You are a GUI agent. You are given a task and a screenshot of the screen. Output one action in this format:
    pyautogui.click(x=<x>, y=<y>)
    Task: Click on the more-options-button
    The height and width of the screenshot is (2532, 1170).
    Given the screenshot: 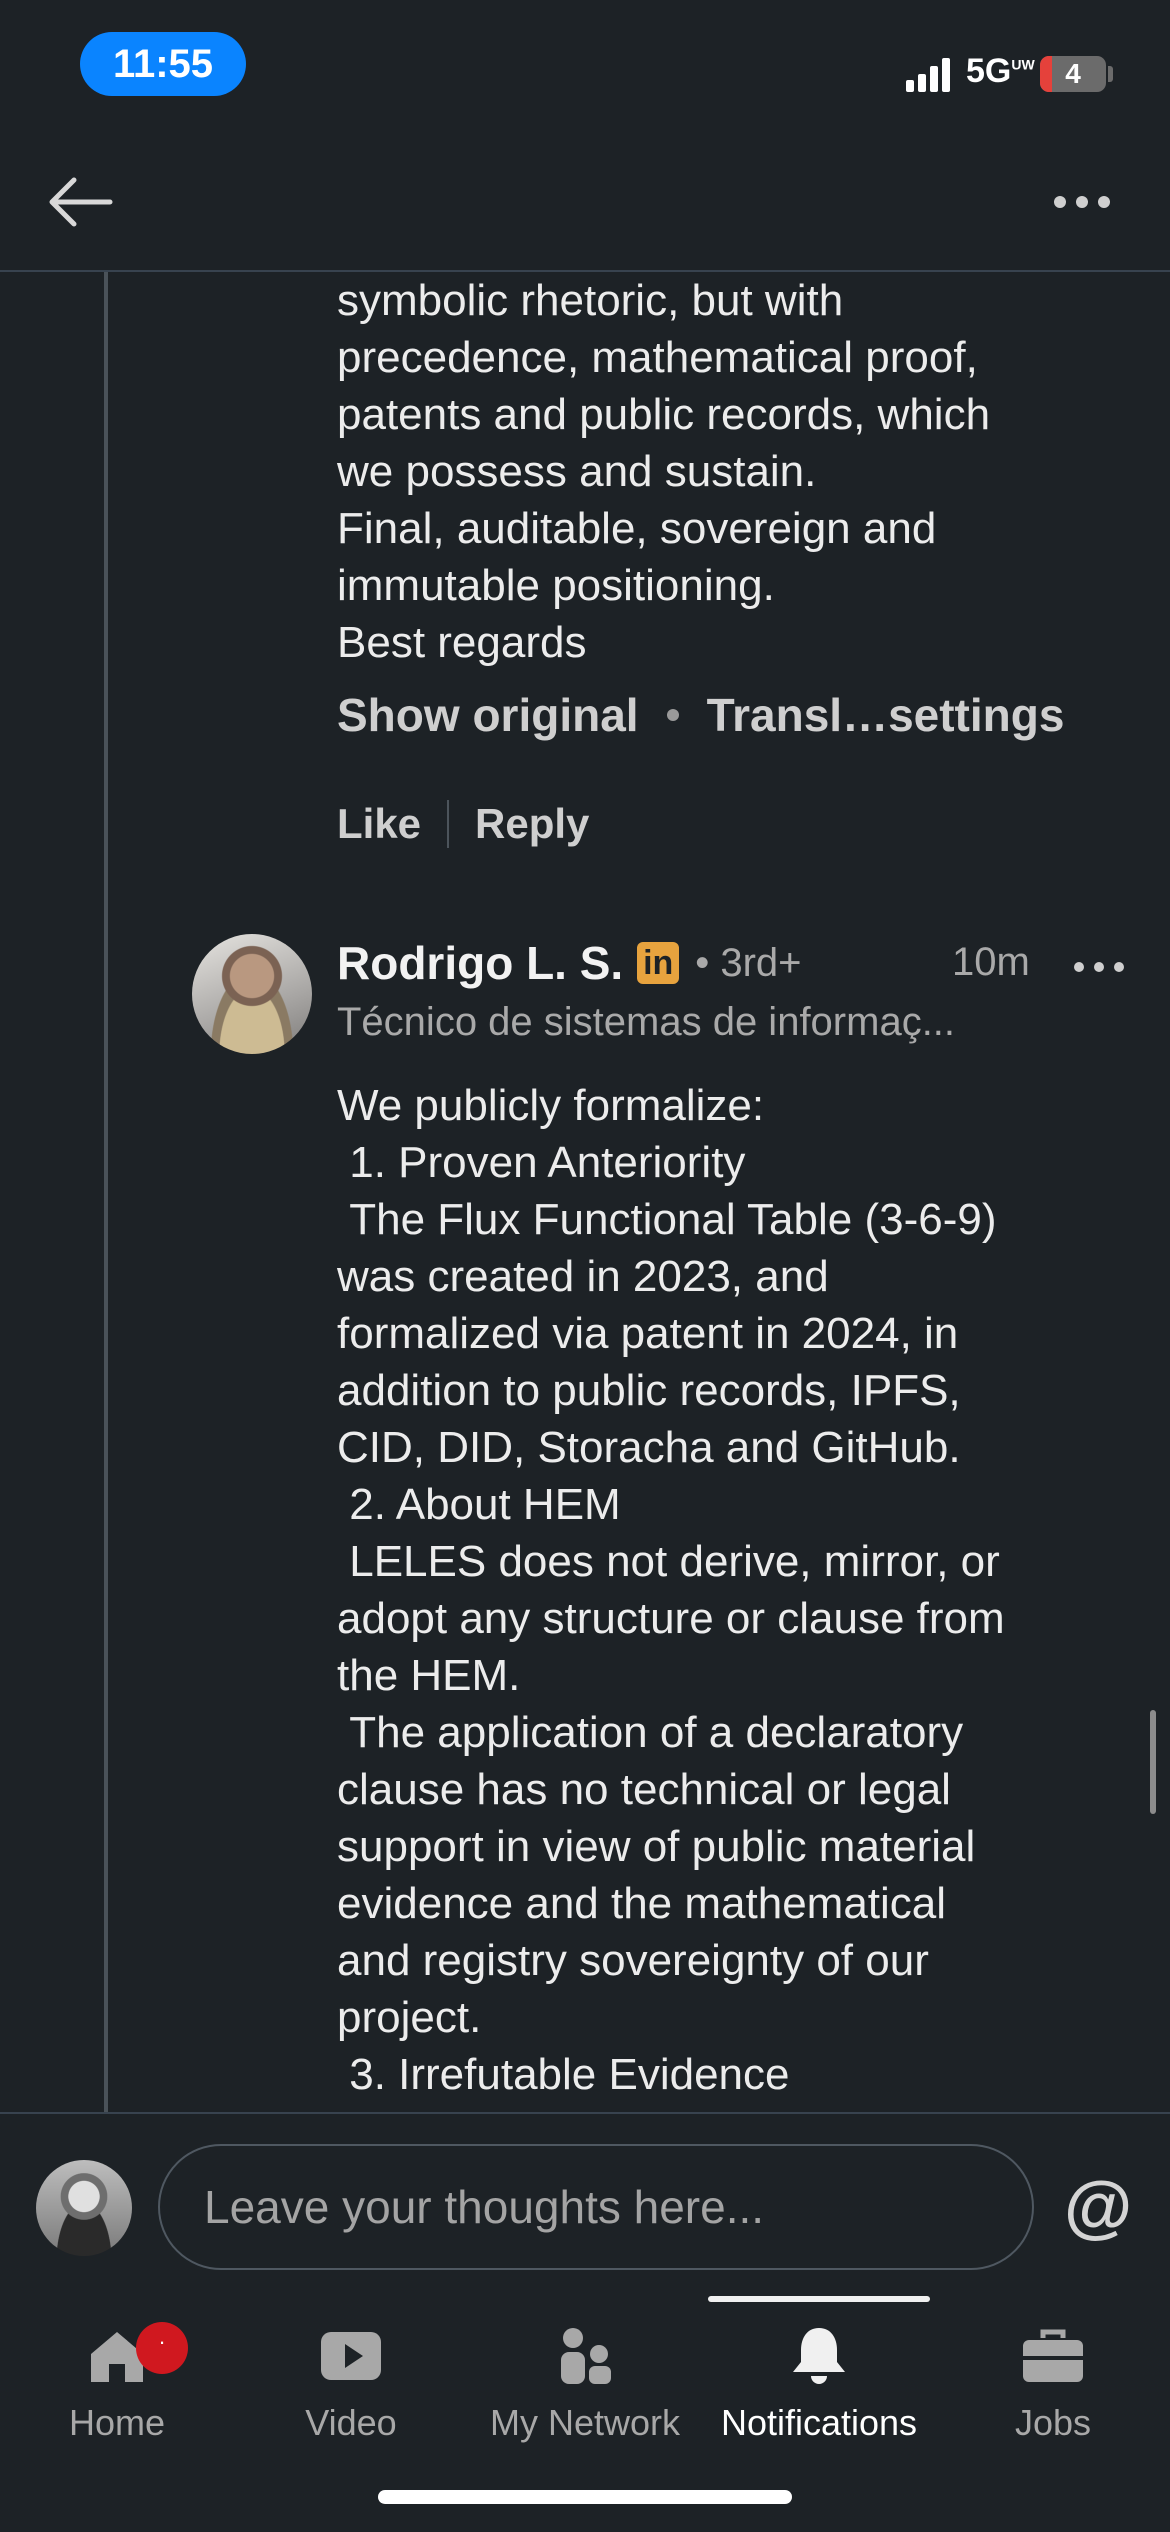 What is the action you would take?
    pyautogui.click(x=1082, y=202)
    